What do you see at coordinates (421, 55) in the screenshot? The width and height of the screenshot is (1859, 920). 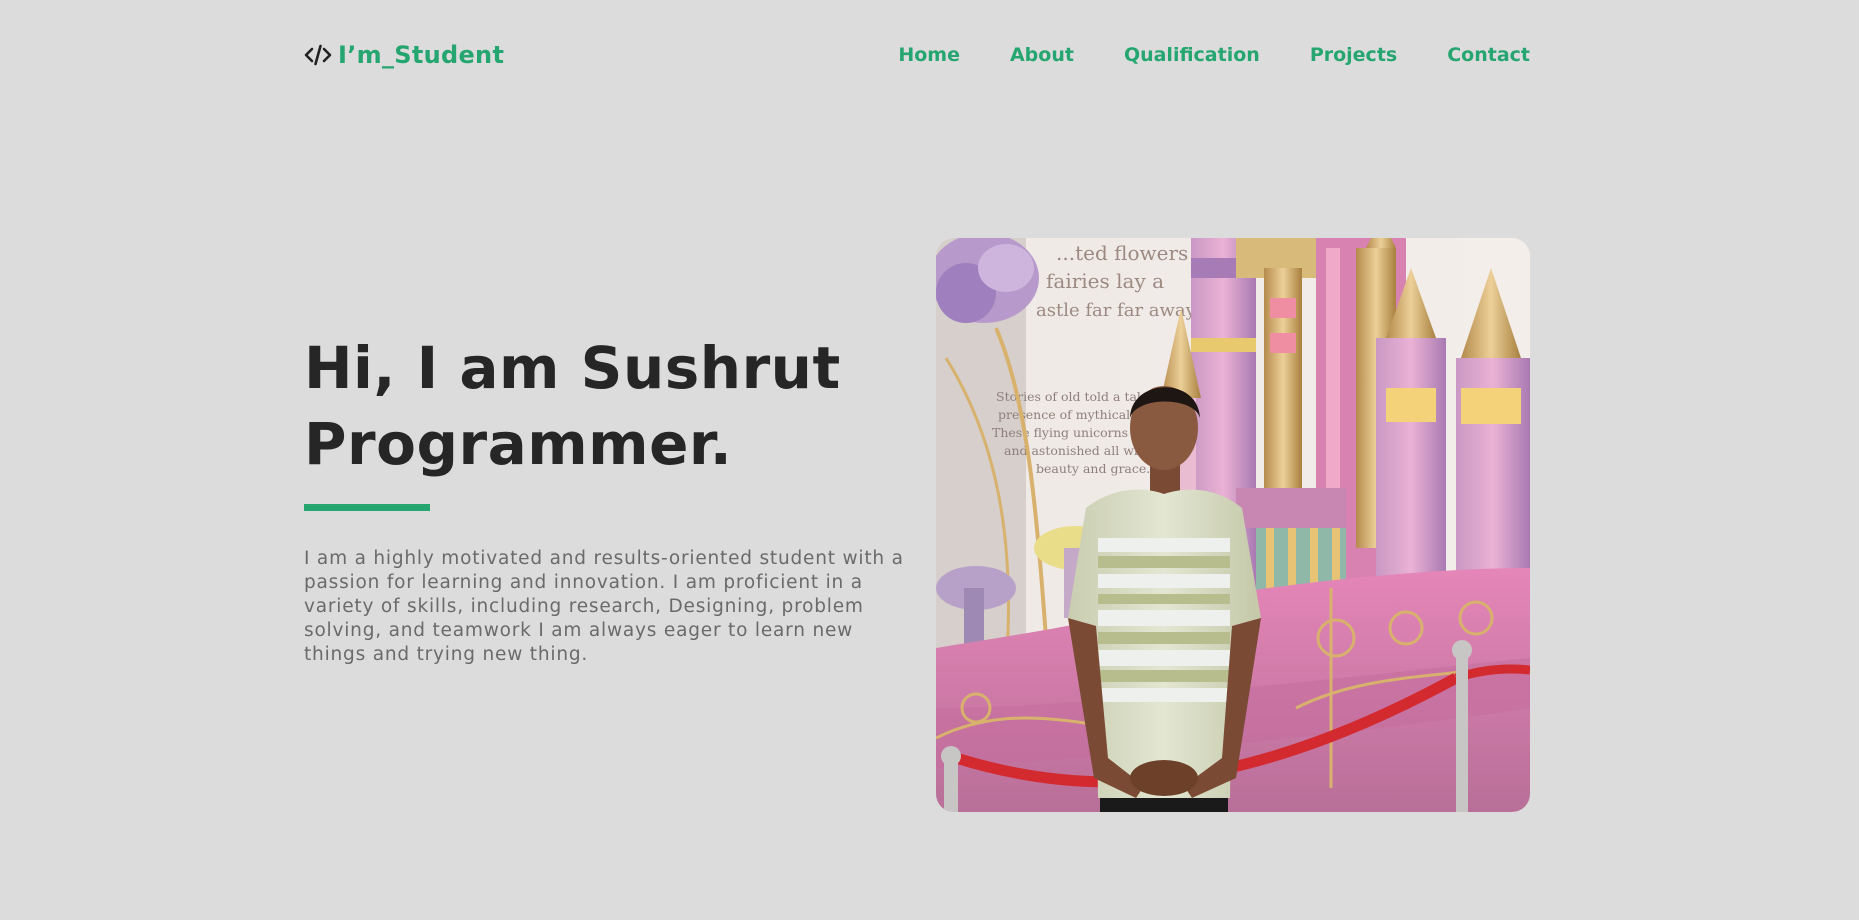 I see `brand-name: I’m_Student` at bounding box center [421, 55].